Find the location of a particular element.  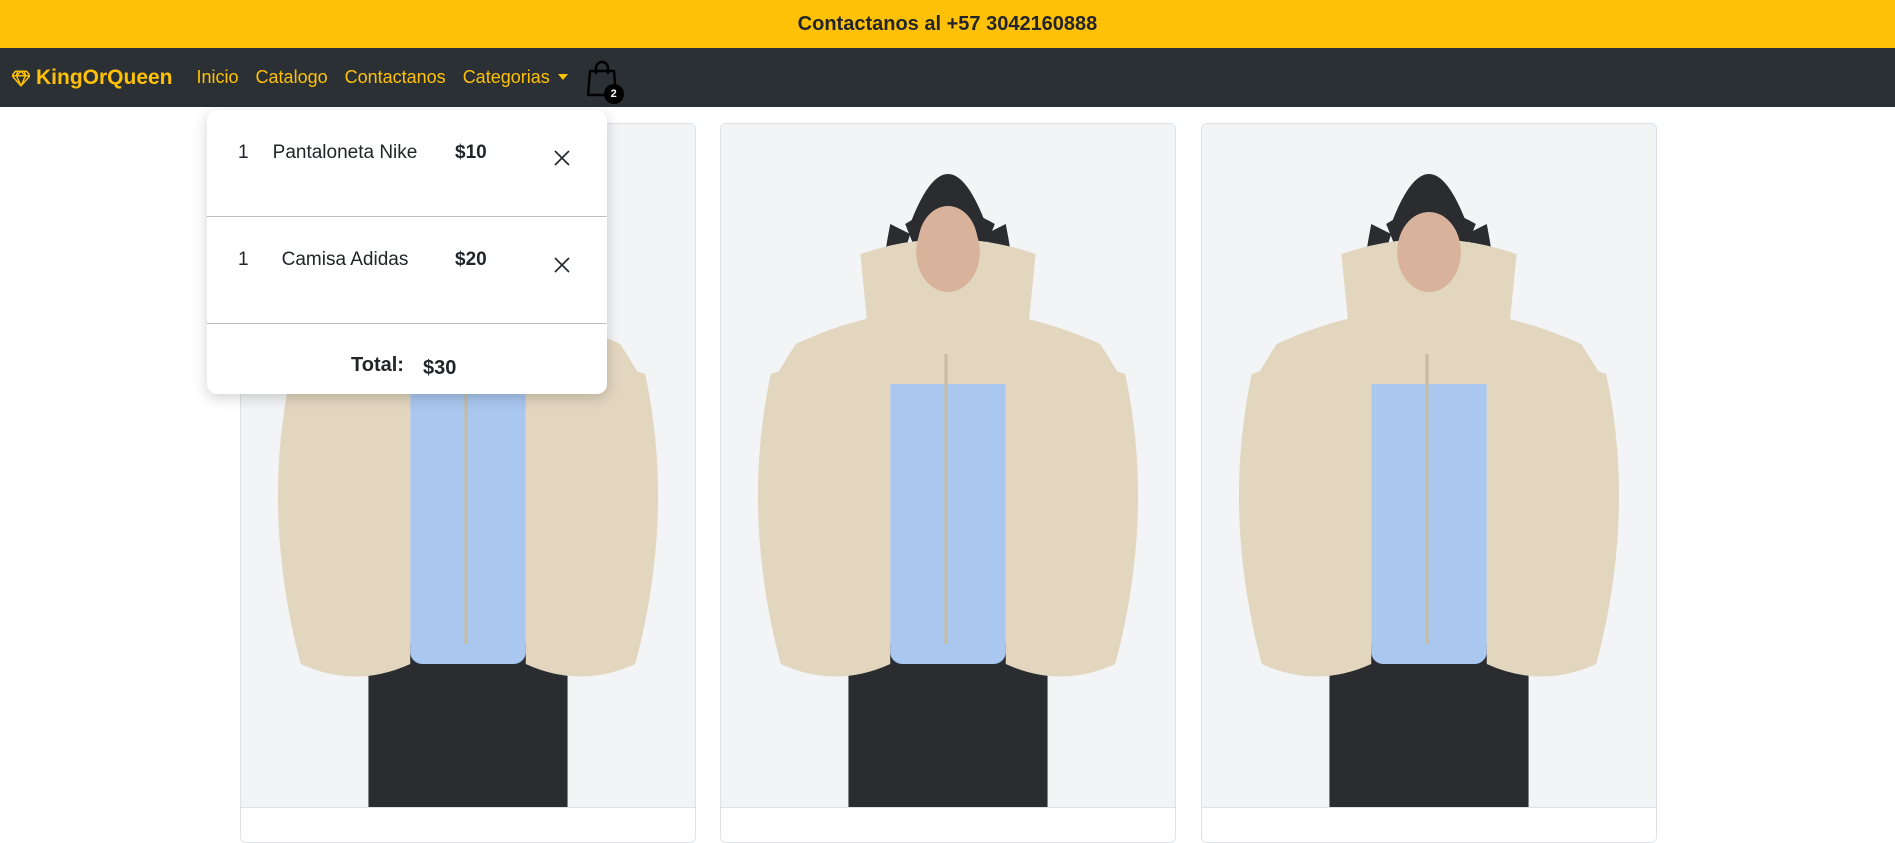

cart-item-name: Pantaloneta Nike is located at coordinates (345, 152).